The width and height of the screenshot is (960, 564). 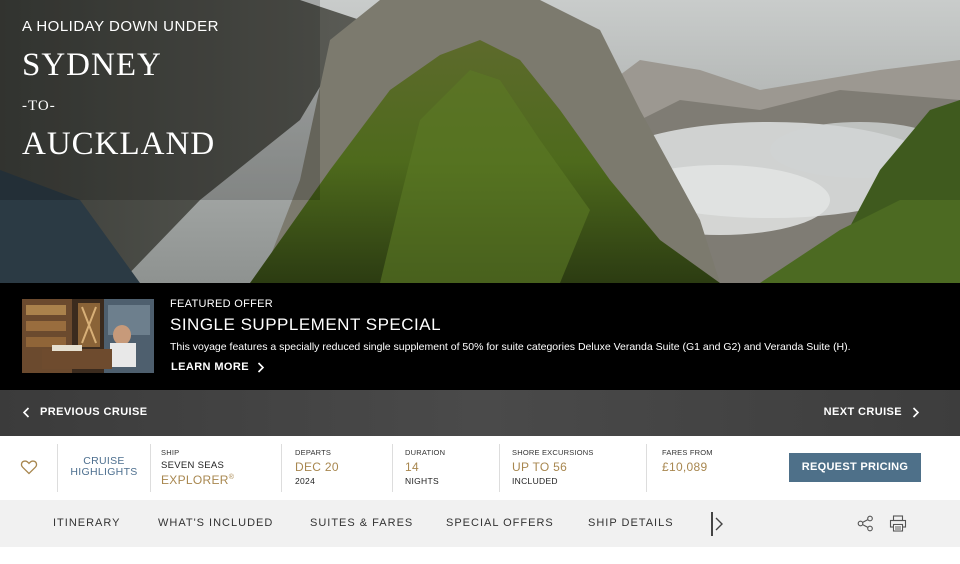 I want to click on share-icon, so click(x=865, y=523).